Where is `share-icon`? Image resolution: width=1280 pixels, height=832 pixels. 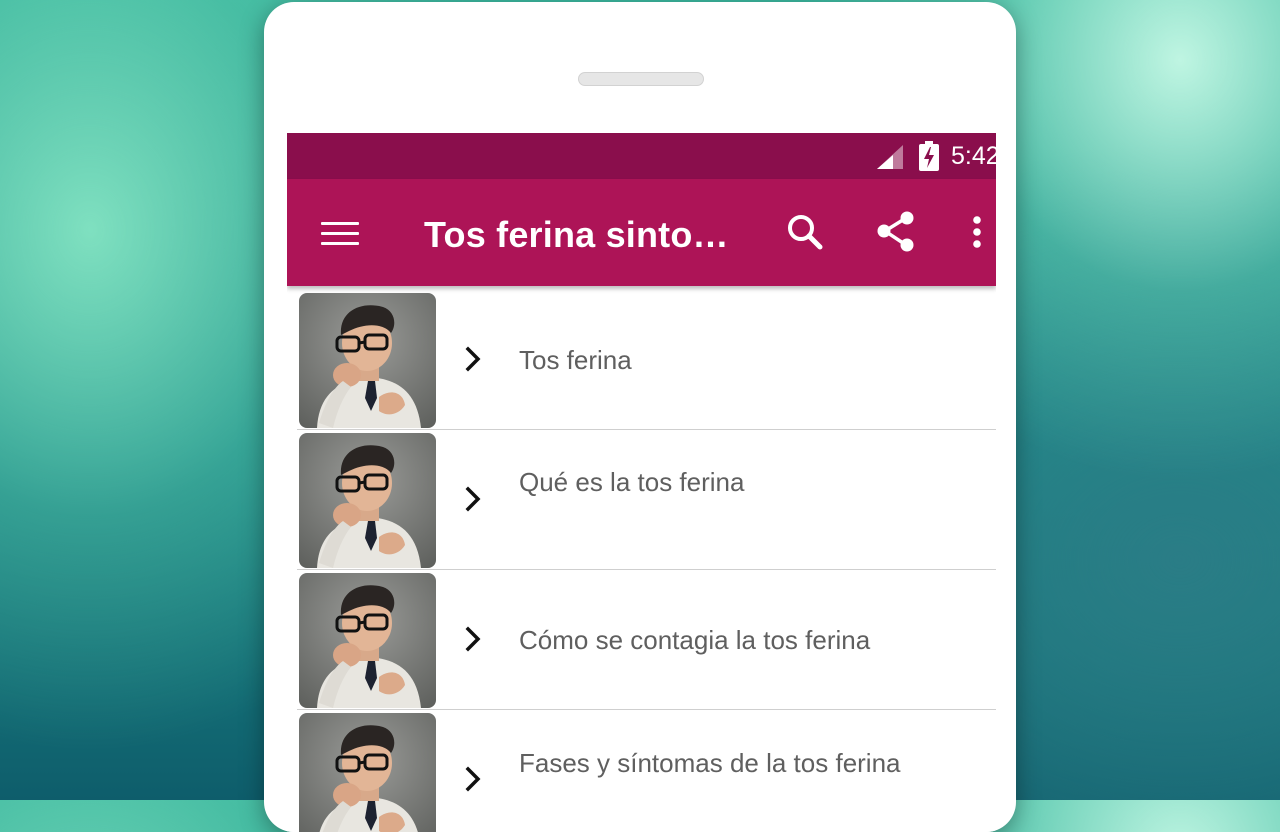
share-icon is located at coordinates (897, 232).